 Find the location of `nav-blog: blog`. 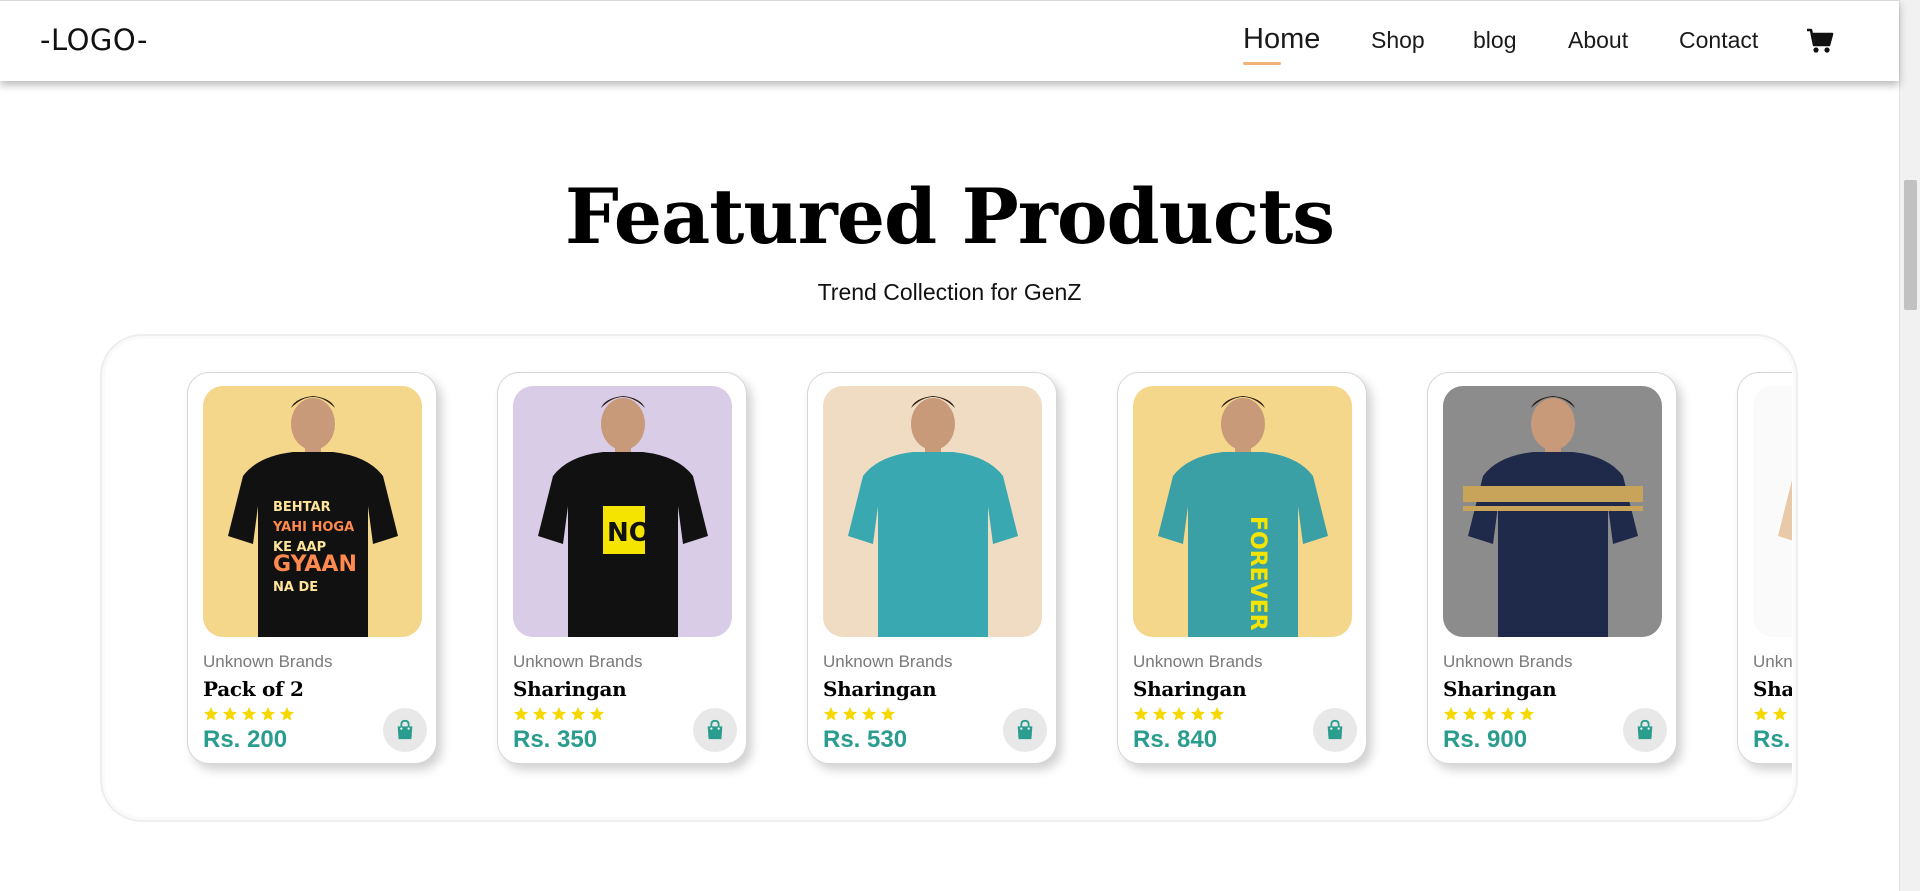

nav-blog: blog is located at coordinates (1494, 40).